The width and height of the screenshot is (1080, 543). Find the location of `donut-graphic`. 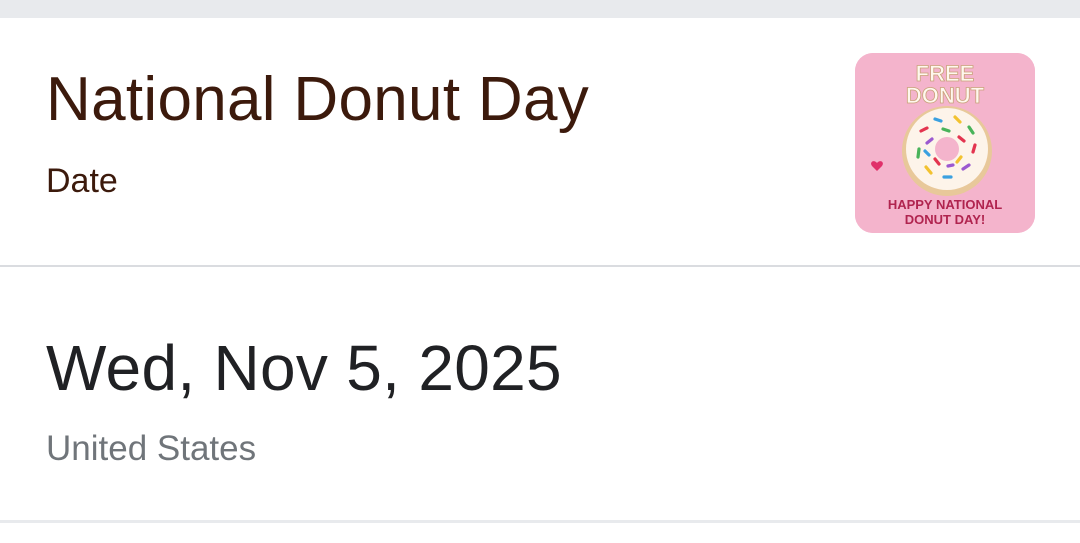

donut-graphic is located at coordinates (947, 151).